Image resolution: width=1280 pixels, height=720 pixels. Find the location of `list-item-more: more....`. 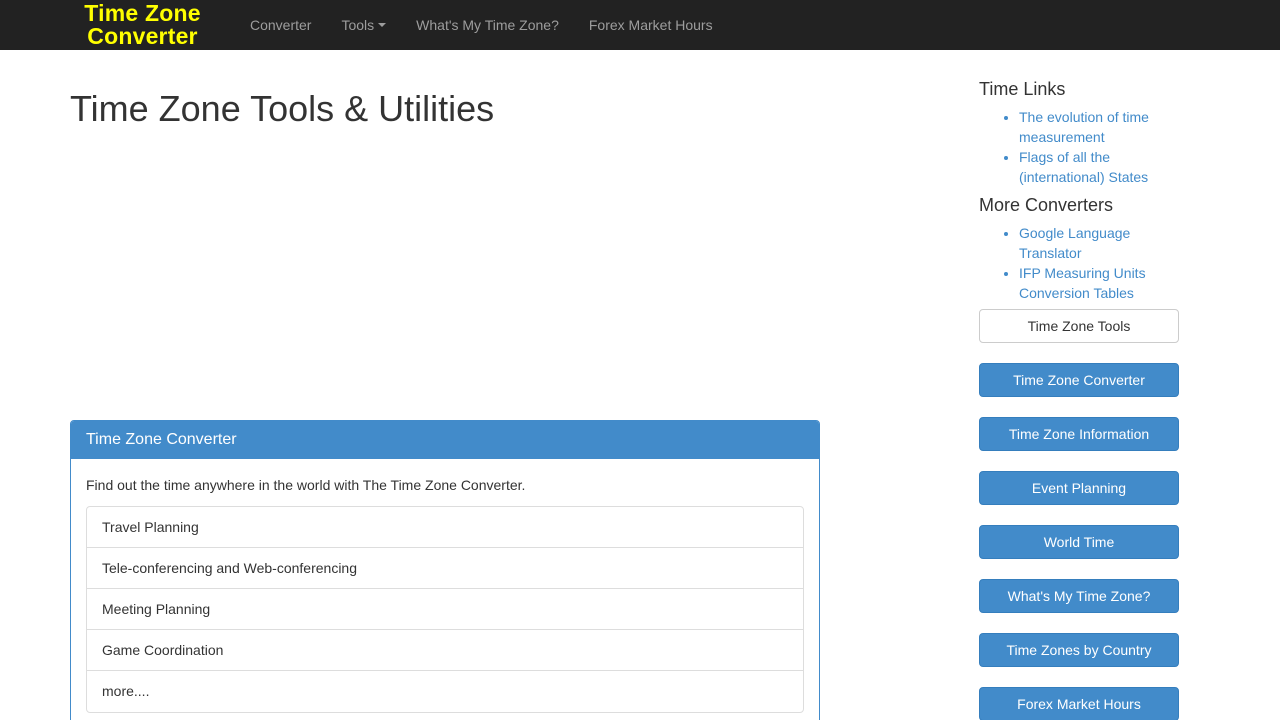

list-item-more: more.... is located at coordinates (445, 691).